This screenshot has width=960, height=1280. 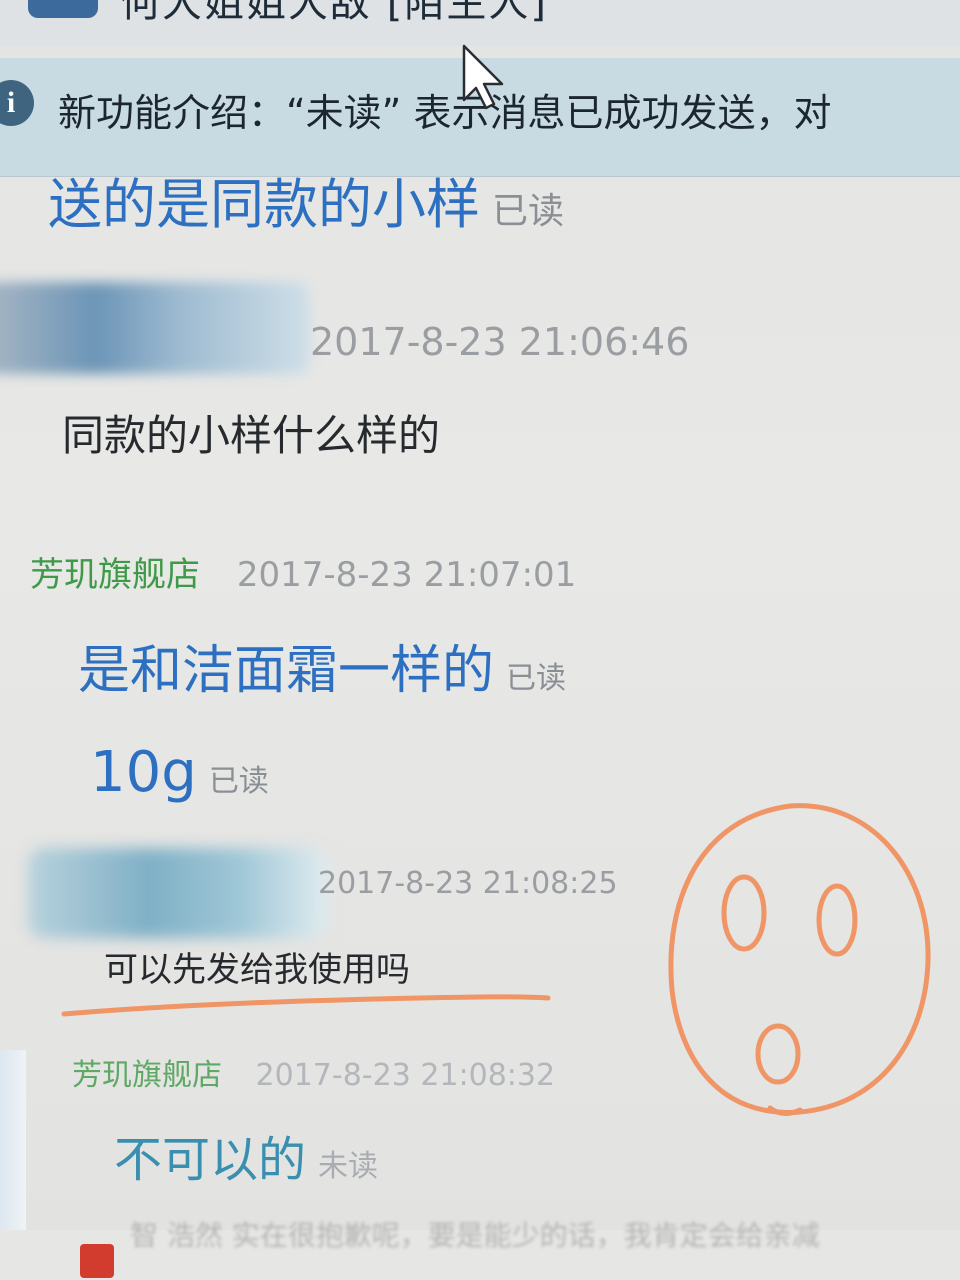 I want to click on smart-reply-text: 智 浩然 实在很抱歉呢，要是能少的话，我肯定会给亲减, so click(x=475, y=1235).